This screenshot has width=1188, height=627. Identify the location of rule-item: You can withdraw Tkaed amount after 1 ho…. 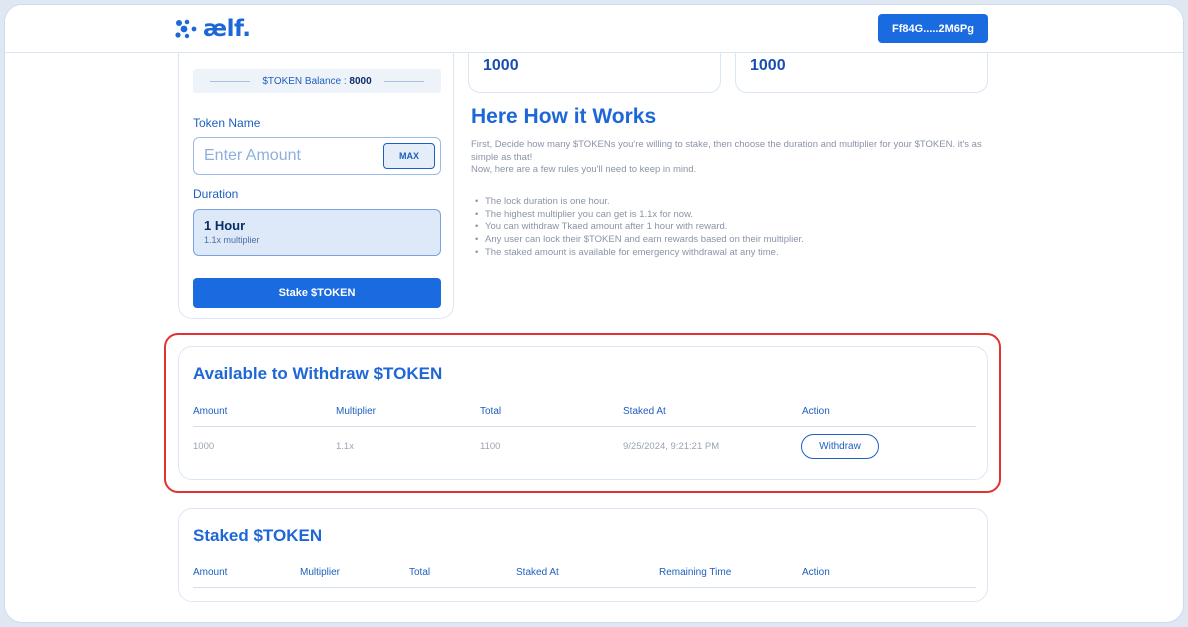
(637, 227).